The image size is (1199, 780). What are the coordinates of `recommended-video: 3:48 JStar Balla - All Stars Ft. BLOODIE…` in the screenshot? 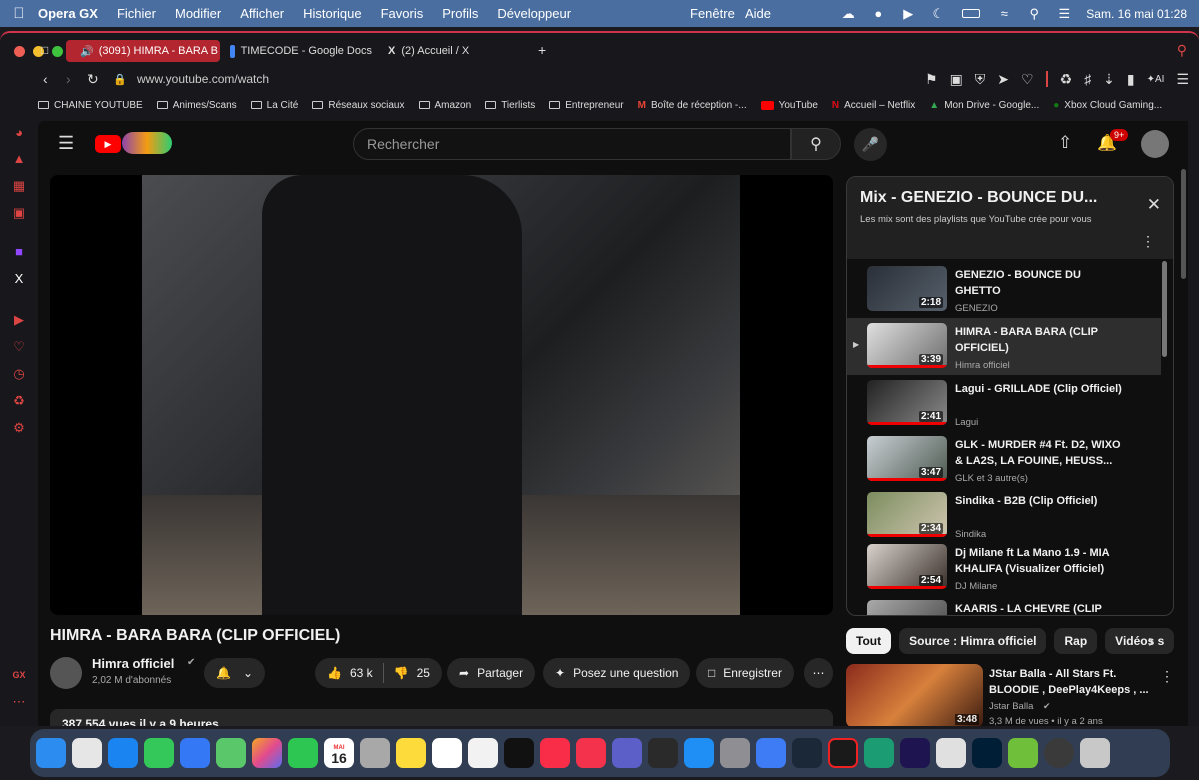 It's located at (1011, 695).